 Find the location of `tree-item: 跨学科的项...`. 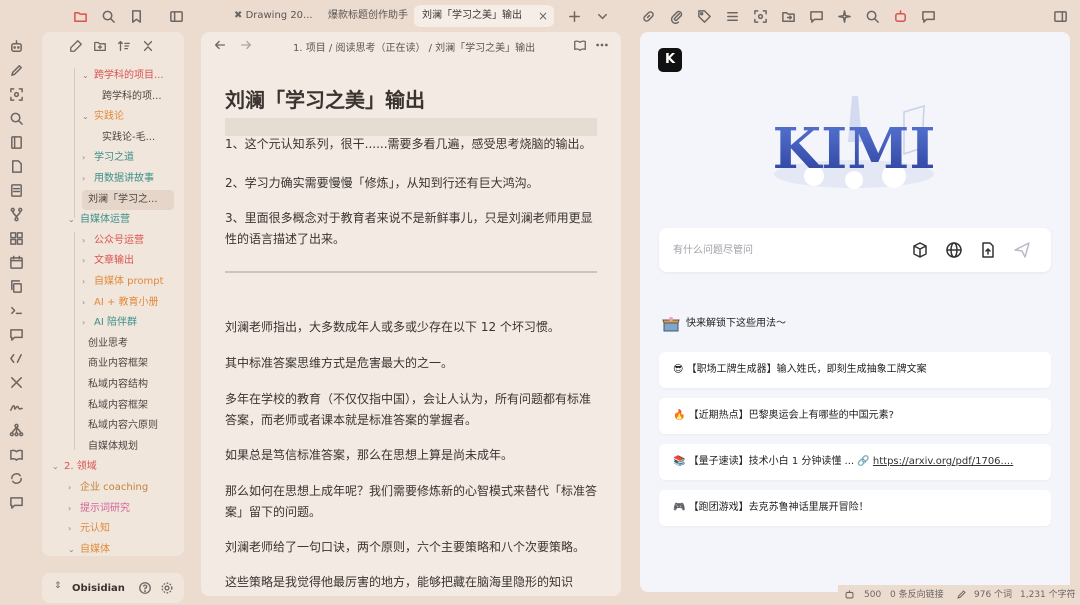

tree-item: 跨学科的项... is located at coordinates (135, 97).